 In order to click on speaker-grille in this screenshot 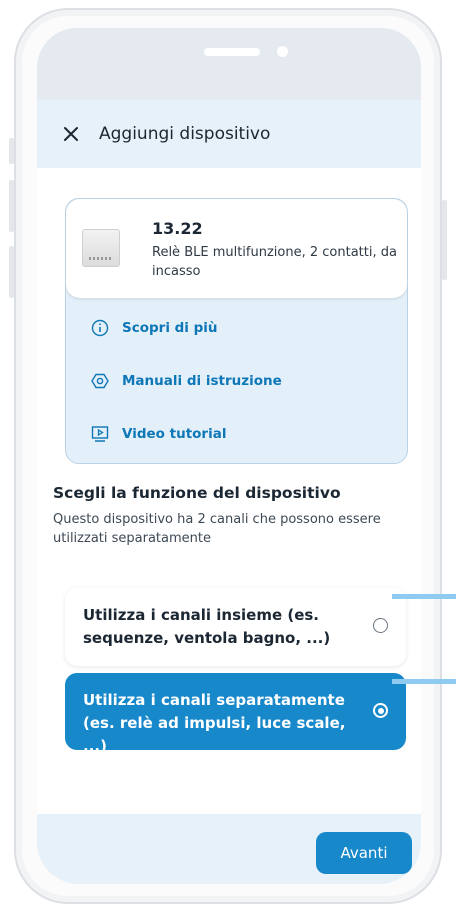, I will do `click(232, 52)`.